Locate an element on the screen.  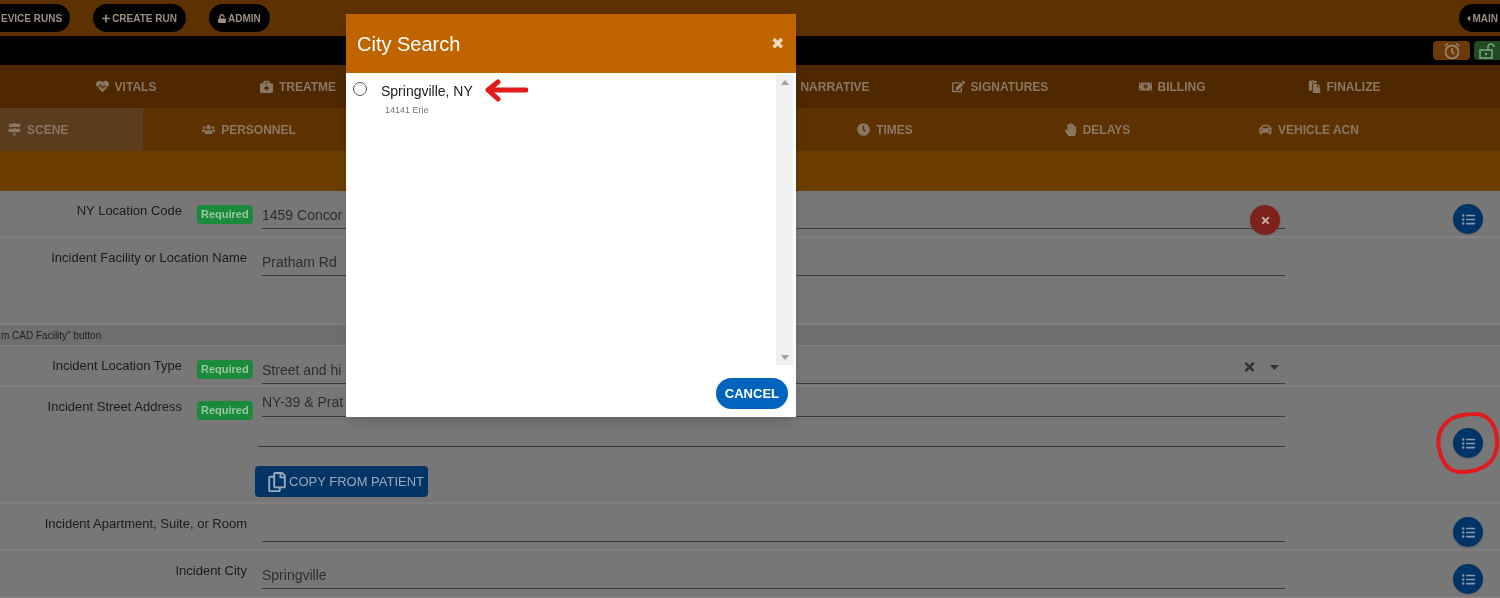
scroll-up-icon is located at coordinates (784, 82).